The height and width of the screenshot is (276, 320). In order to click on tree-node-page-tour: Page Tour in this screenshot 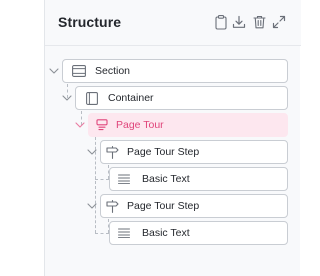, I will do `click(188, 125)`.